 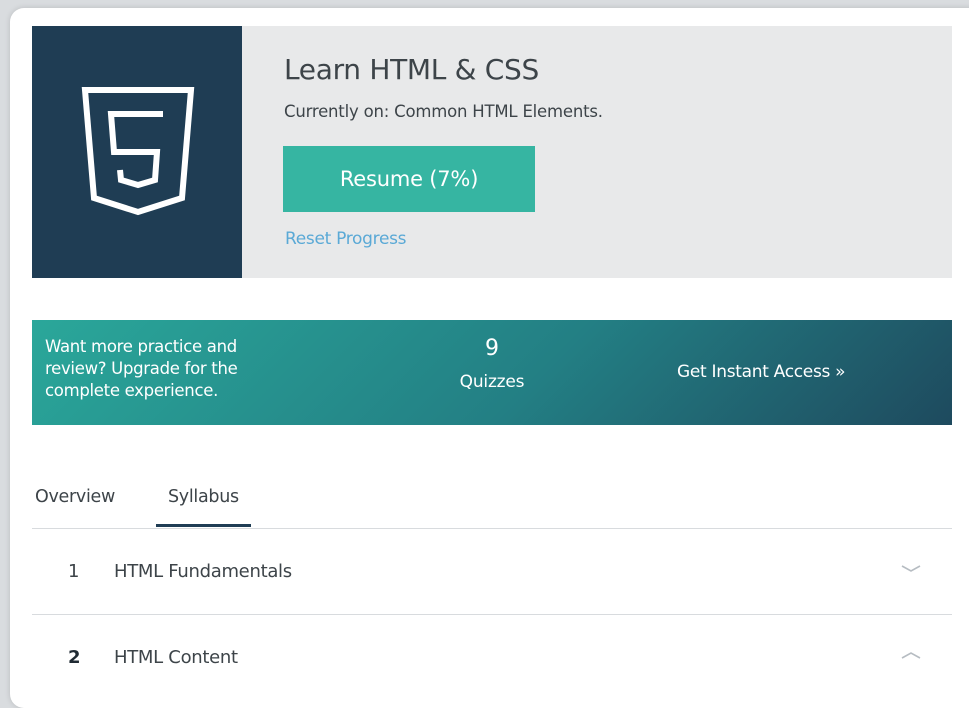 I want to click on active-tab-indicator, so click(x=203, y=525).